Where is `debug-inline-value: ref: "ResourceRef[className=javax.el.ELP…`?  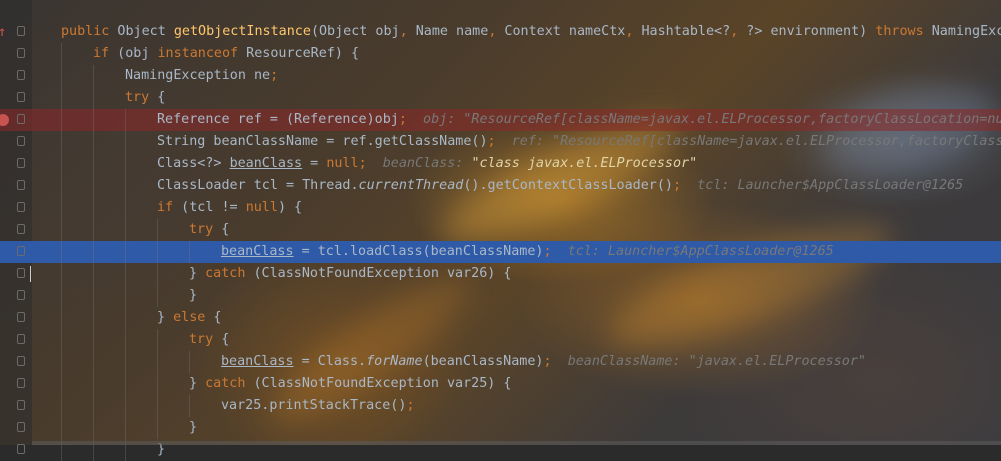
debug-inline-value: ref: "ResourceRef[className=javax.el.ELP… is located at coordinates (756, 141).